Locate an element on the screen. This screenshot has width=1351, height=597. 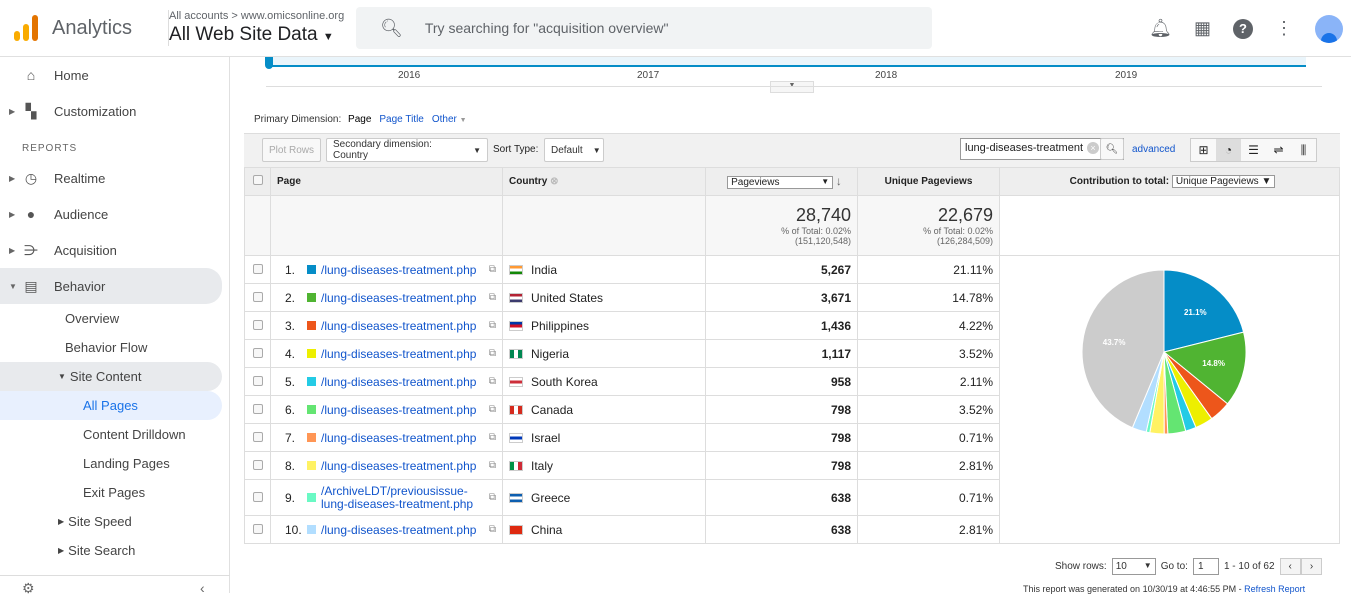
help-icon: ? is located at coordinates (1243, 28).